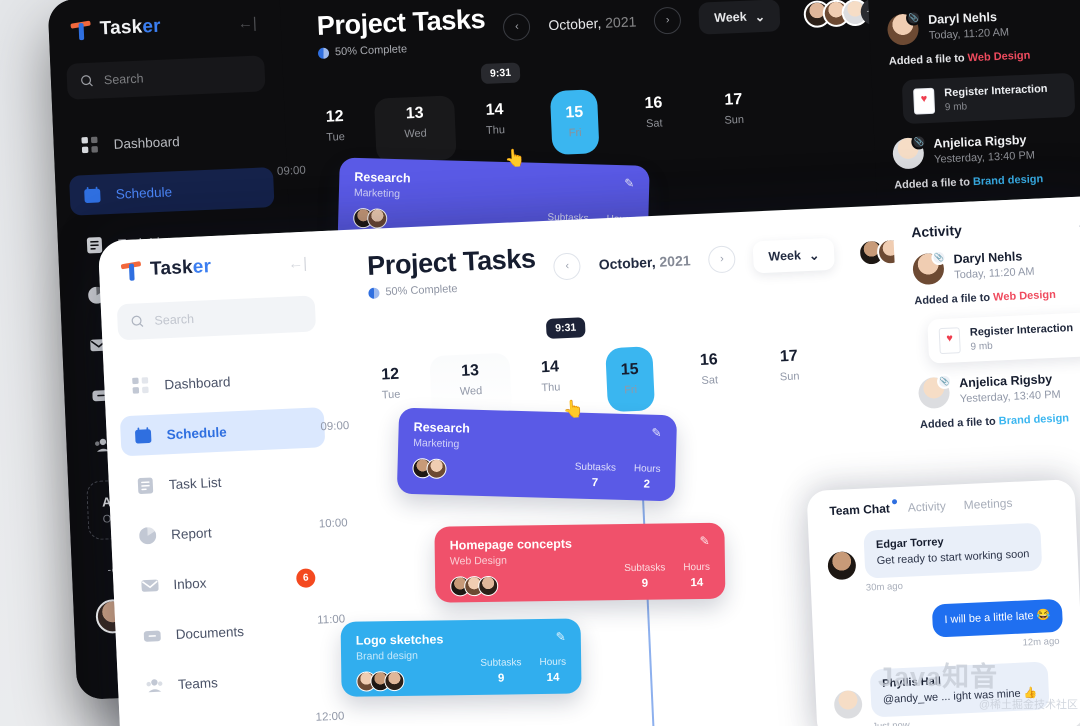 This screenshot has width=1080, height=726. What do you see at coordinates (336, 137) in the screenshot?
I see `day-name: Tue` at bounding box center [336, 137].